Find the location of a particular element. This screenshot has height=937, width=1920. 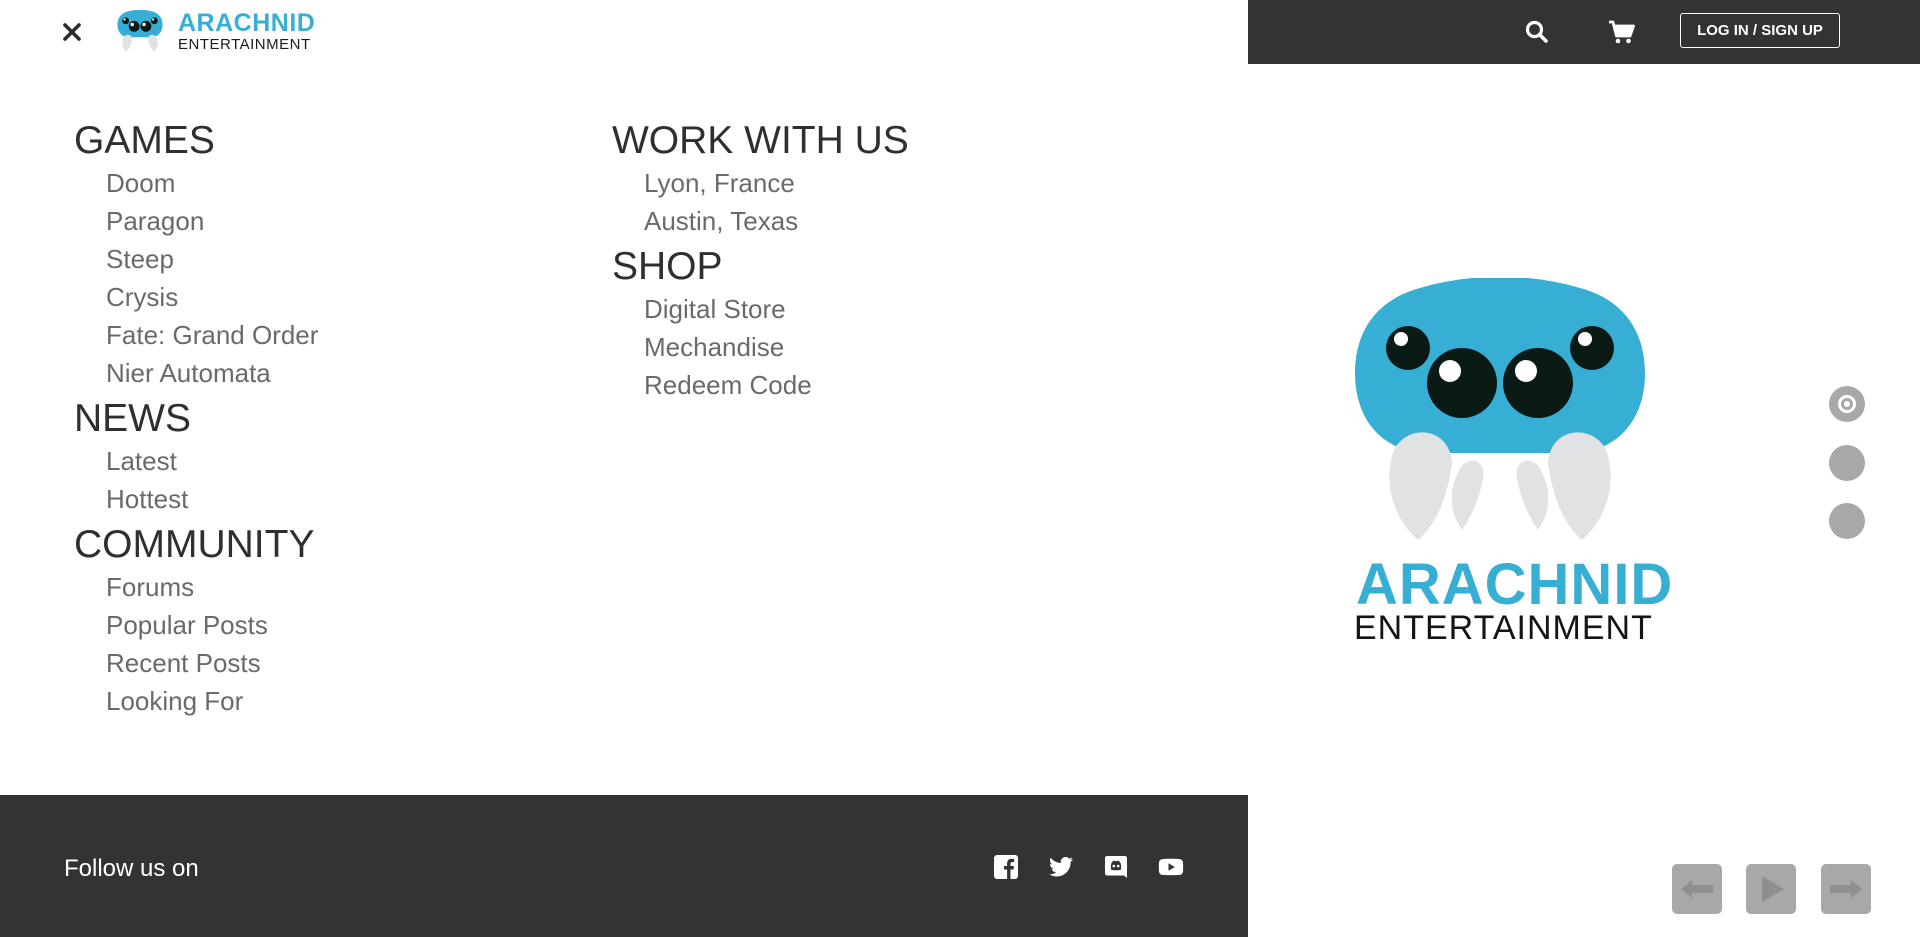

menu-item-steep: Steep is located at coordinates (212, 259).